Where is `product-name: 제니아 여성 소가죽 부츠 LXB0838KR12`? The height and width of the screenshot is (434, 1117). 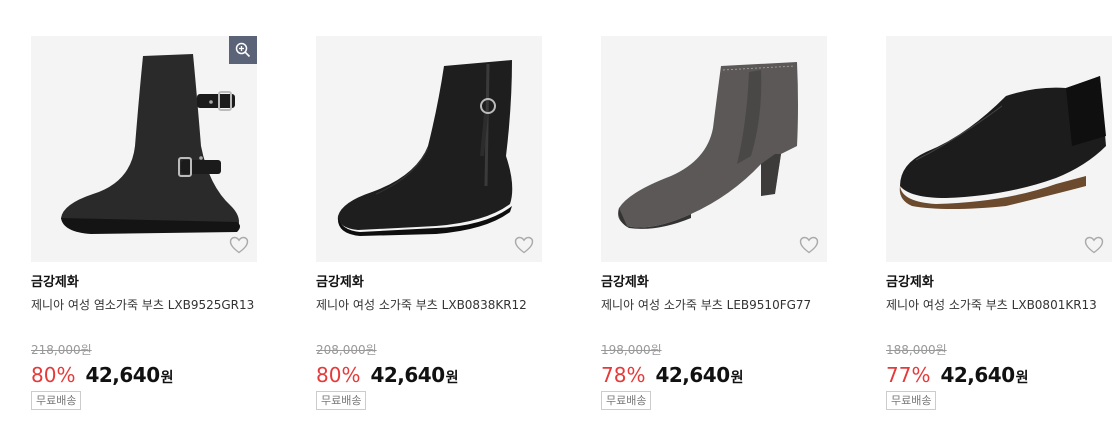 product-name: 제니아 여성 소가죽 부츠 LXB0838KR12 is located at coordinates (430, 315).